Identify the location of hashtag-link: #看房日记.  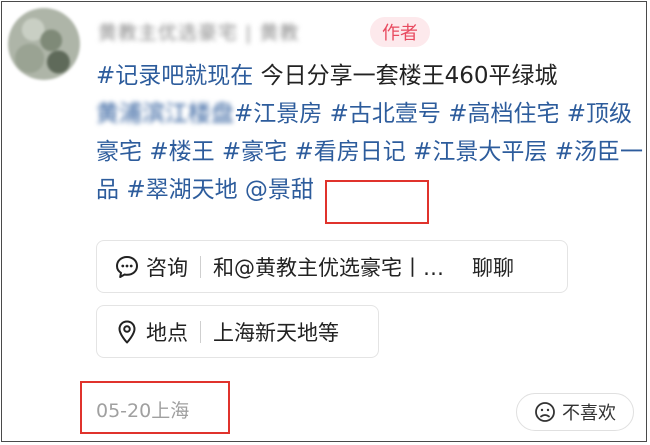
(350, 152).